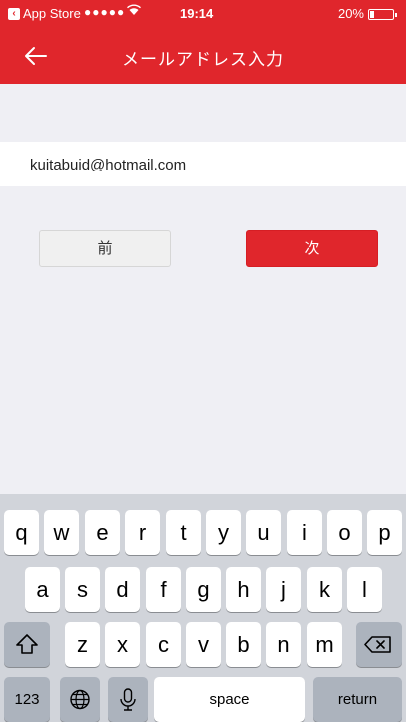  Describe the element at coordinates (344, 532) in the screenshot. I see `key-o: o` at that location.